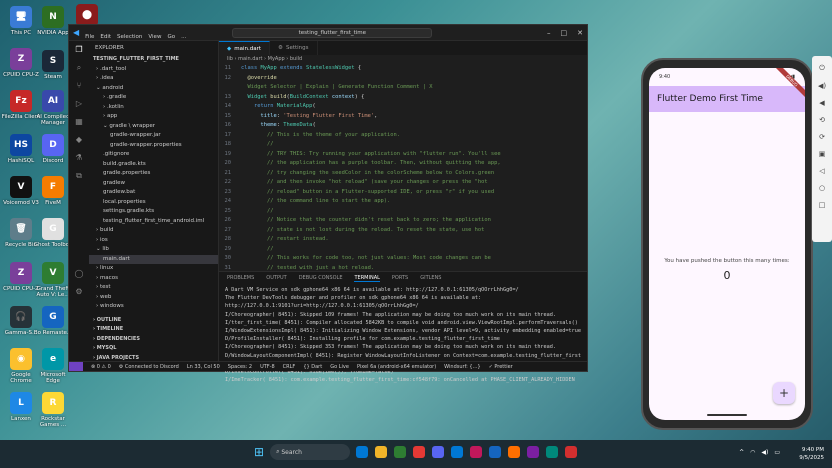 The height and width of the screenshot is (468, 832). Describe the element at coordinates (79, 176) in the screenshot. I see `remote-icon: ⧉` at that location.